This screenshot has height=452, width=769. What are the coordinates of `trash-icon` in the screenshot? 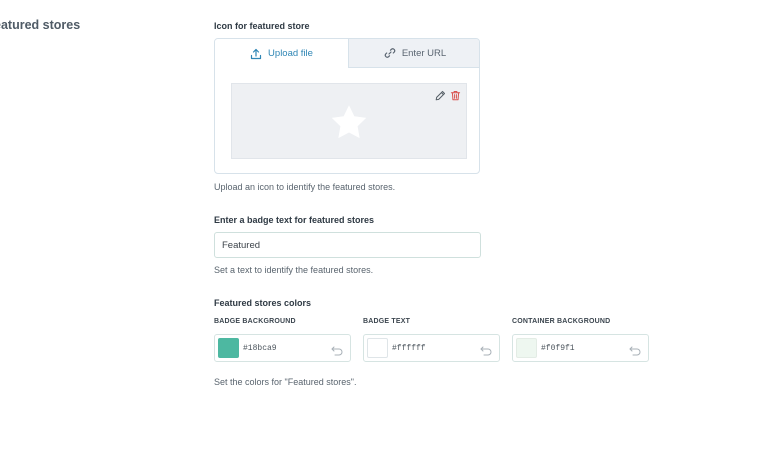 It's located at (455, 97).